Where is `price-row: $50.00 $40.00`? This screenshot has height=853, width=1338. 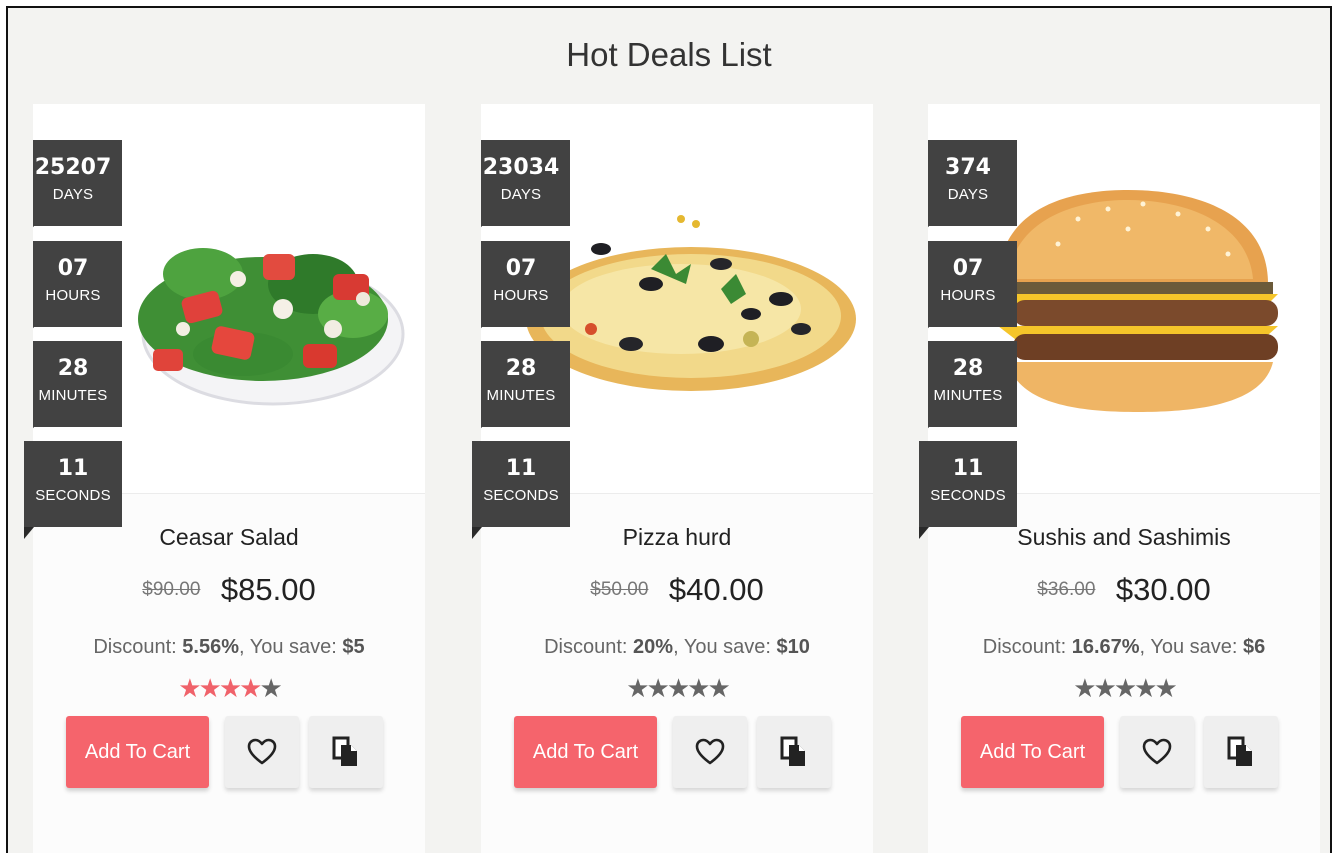
price-row: $50.00 $40.00 is located at coordinates (677, 590).